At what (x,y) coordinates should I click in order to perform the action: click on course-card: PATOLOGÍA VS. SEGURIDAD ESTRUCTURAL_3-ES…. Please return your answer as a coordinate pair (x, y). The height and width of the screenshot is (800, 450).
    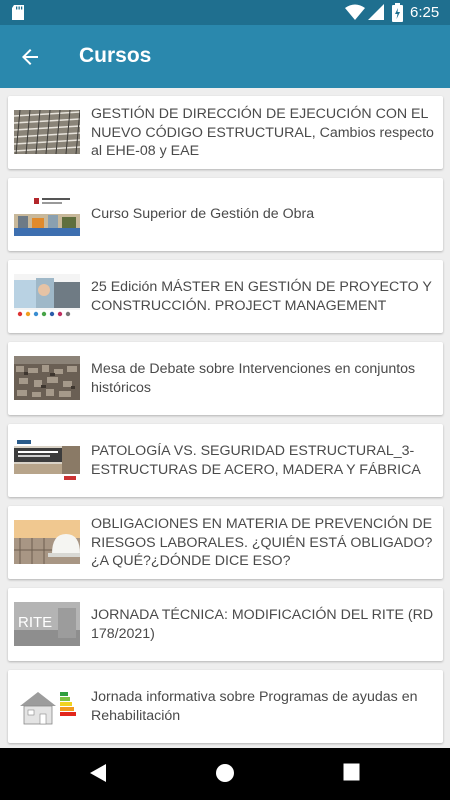
    Looking at the image, I should click on (225, 460).